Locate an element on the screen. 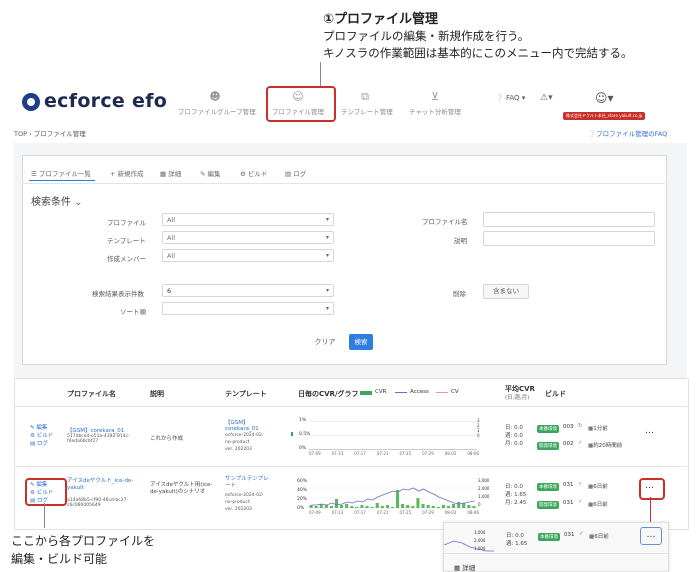 The image size is (699, 572). y2-ticks: 3 2 1 0 is located at coordinates (478, 428).